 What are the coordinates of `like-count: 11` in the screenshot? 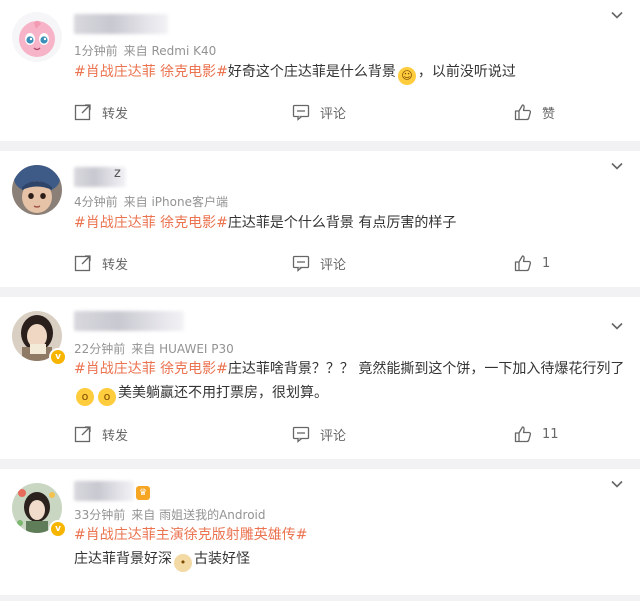 It's located at (550, 434).